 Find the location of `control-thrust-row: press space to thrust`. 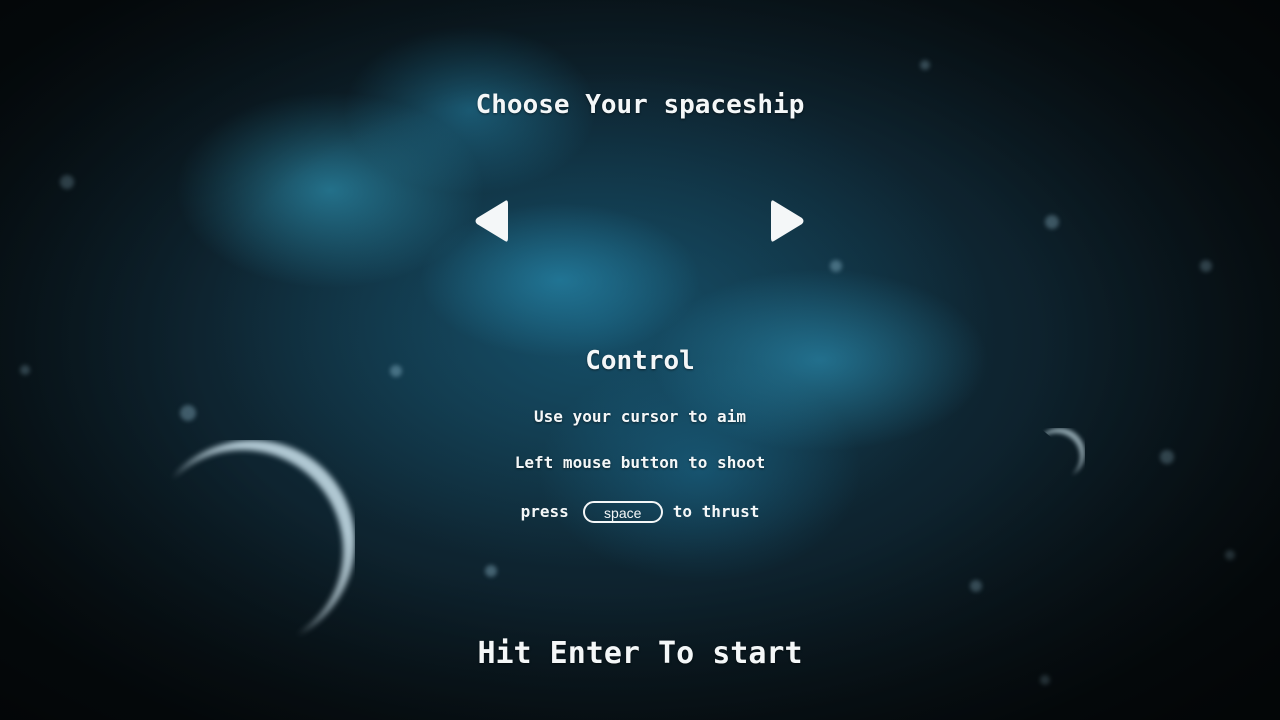

control-thrust-row: press space to thrust is located at coordinates (640, 511).